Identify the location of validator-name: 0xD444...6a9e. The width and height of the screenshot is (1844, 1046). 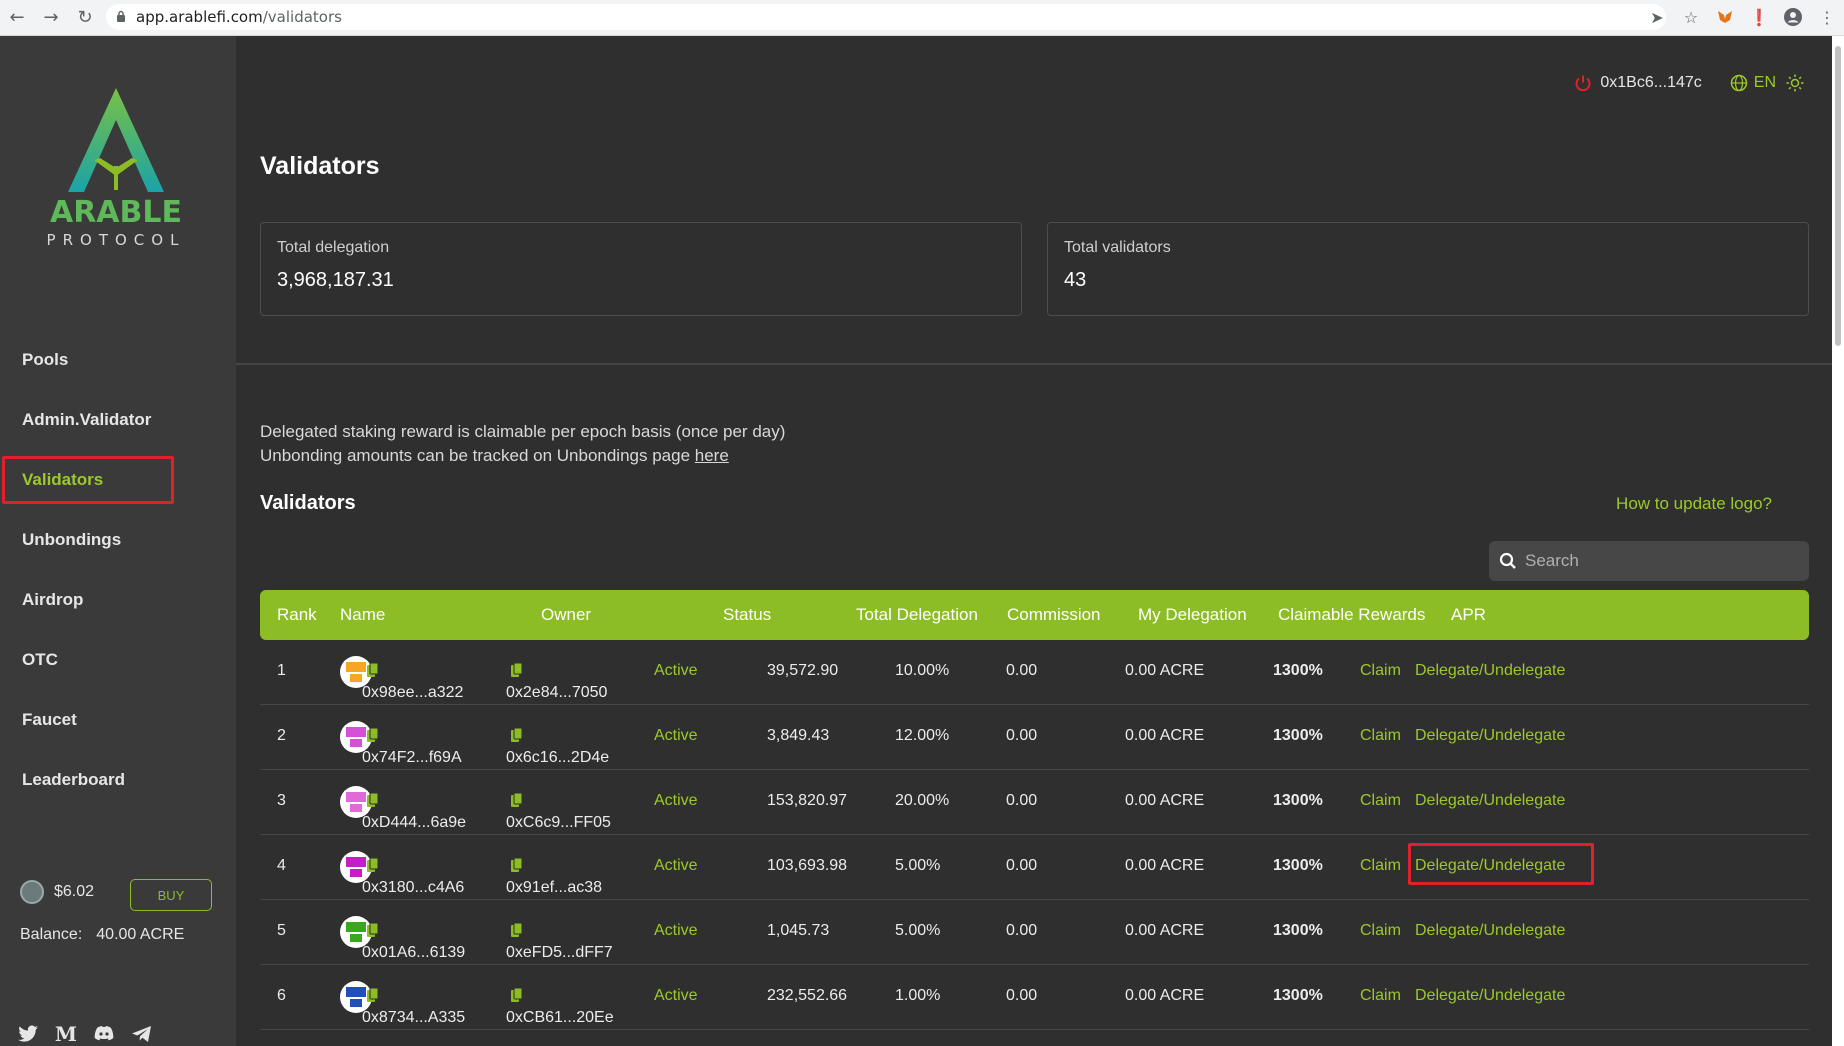
(414, 822).